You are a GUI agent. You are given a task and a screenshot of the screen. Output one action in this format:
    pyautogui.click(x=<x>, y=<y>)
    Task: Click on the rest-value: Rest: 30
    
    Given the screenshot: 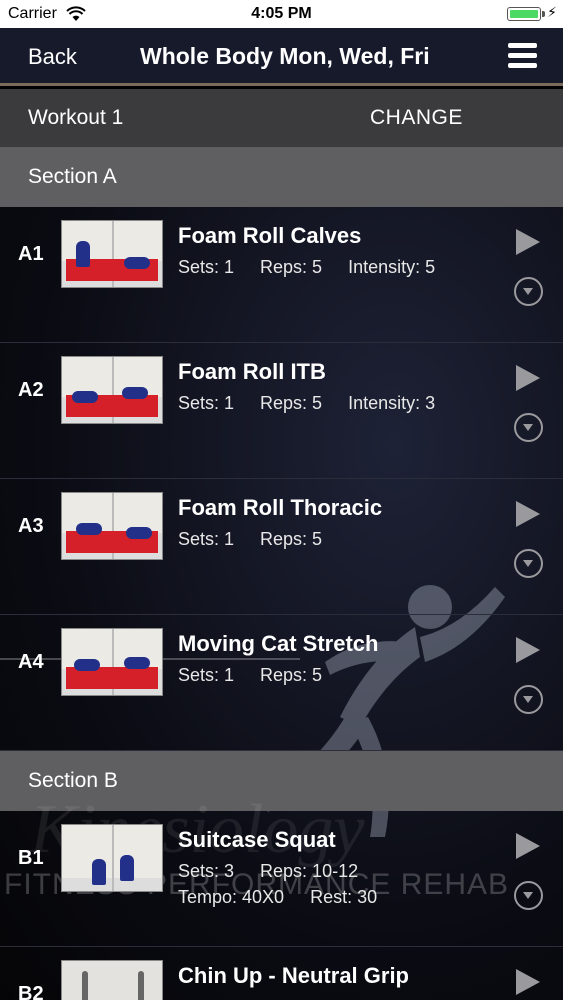 What is the action you would take?
    pyautogui.click(x=344, y=897)
    